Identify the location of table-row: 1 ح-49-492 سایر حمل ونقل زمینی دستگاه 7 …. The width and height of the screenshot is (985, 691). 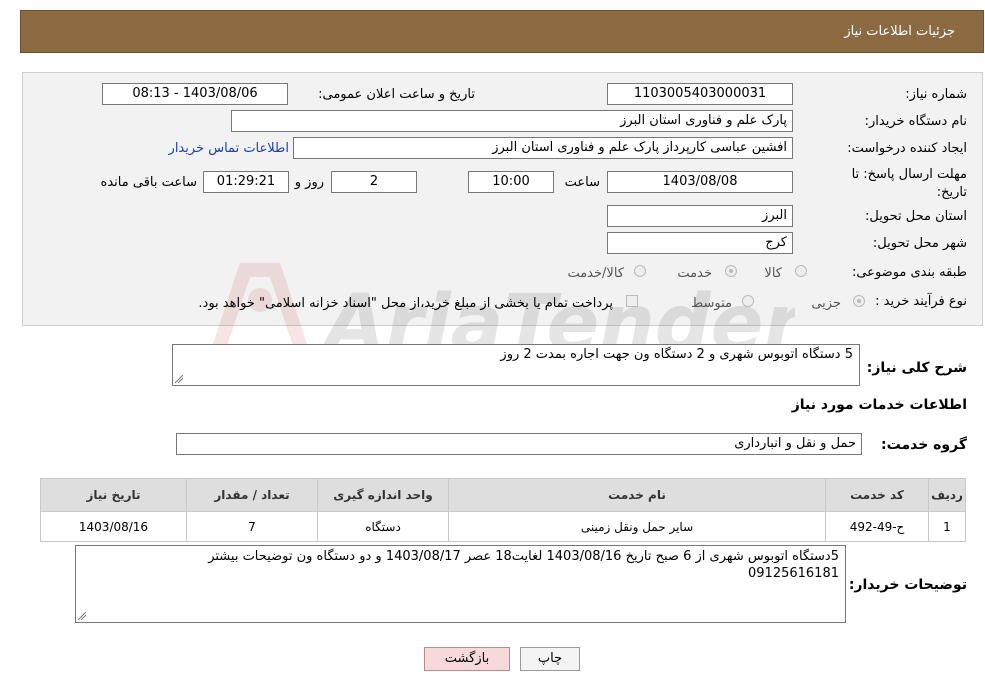
(503, 526).